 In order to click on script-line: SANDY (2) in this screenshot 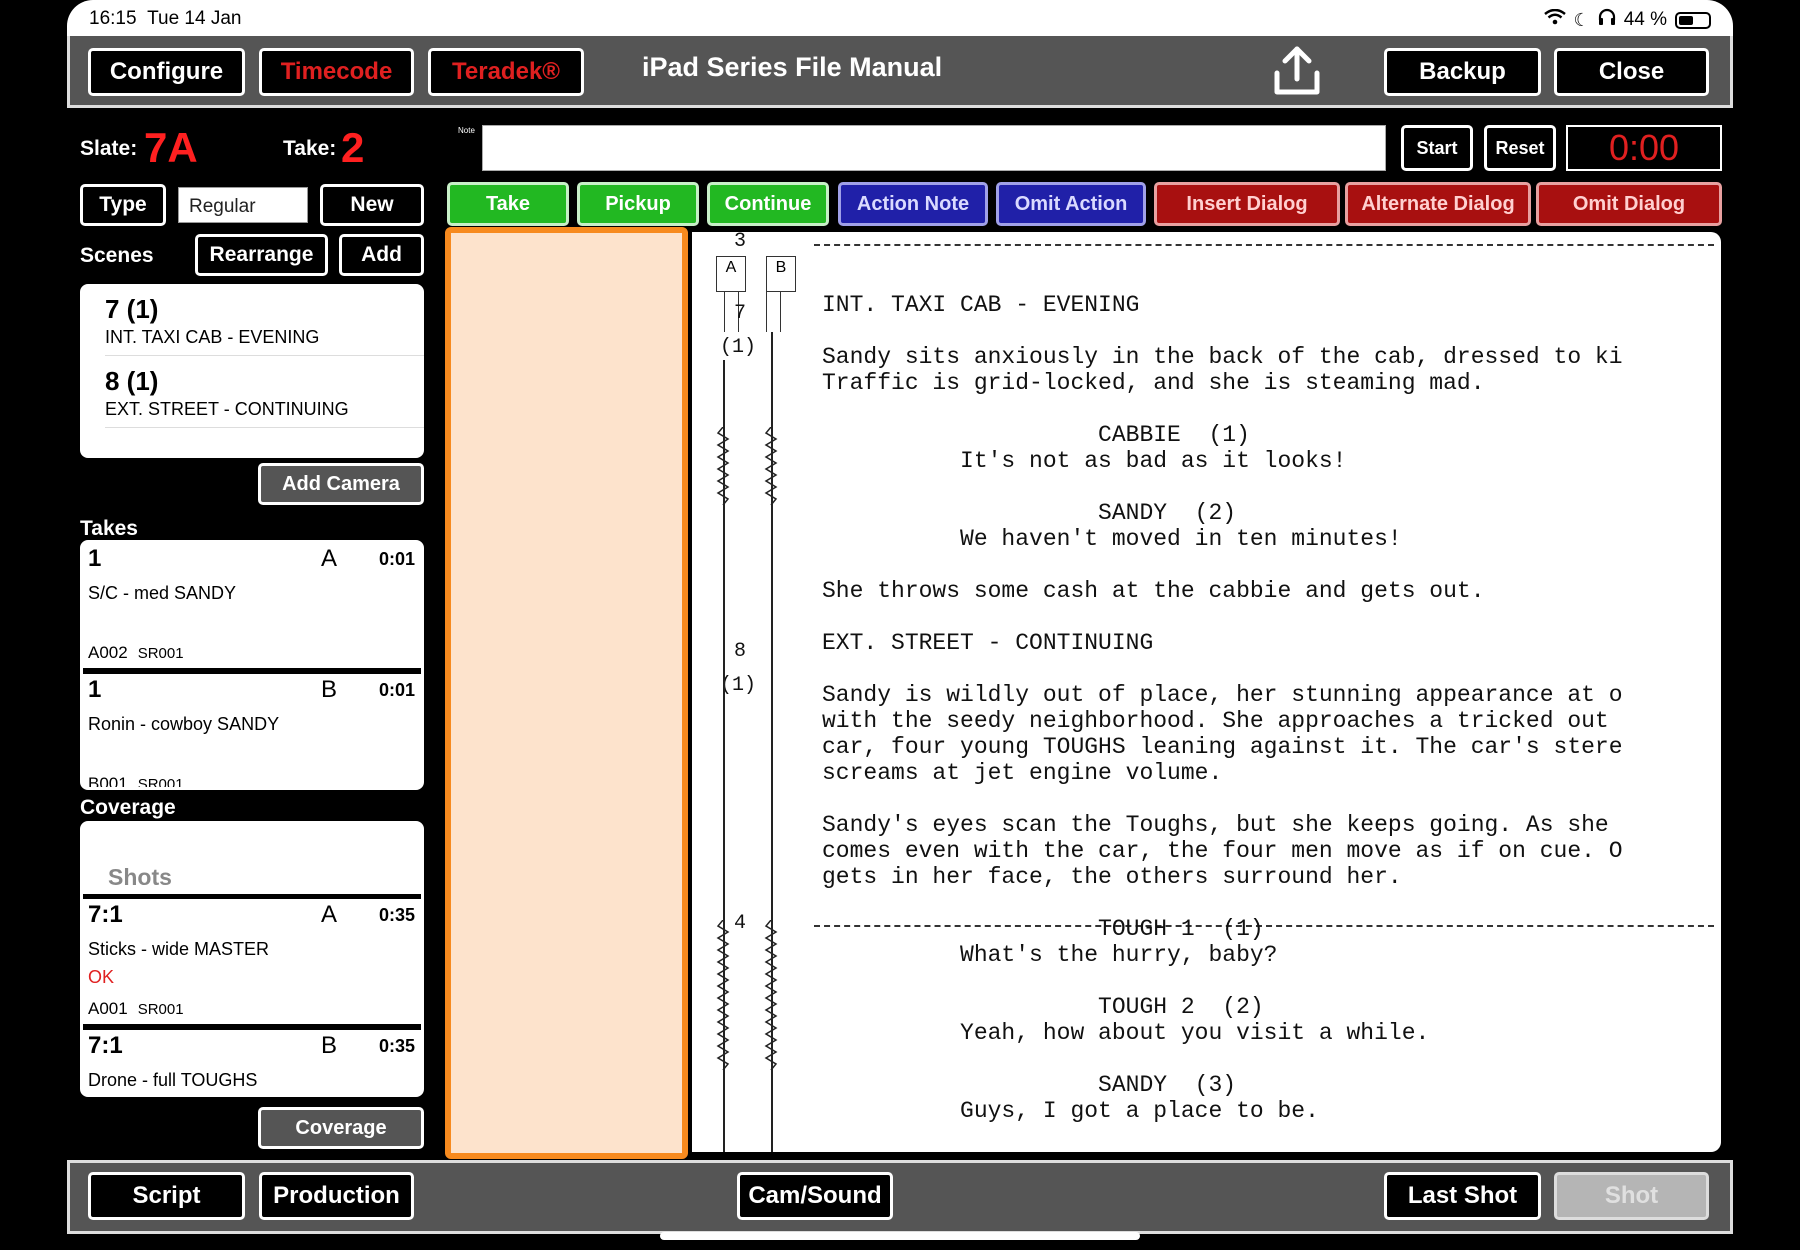, I will do `click(1222, 513)`.